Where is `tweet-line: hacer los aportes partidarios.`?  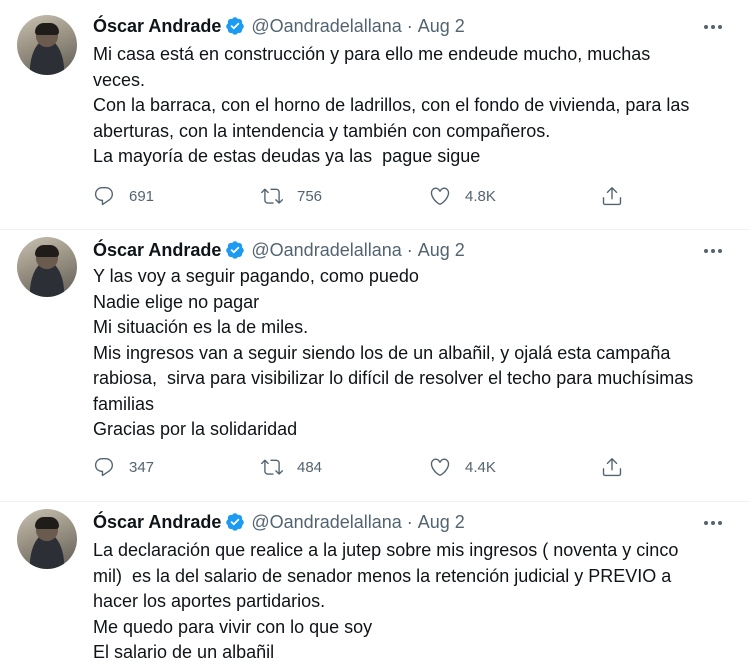
tweet-line: hacer los aportes partidarios. is located at coordinates (209, 601).